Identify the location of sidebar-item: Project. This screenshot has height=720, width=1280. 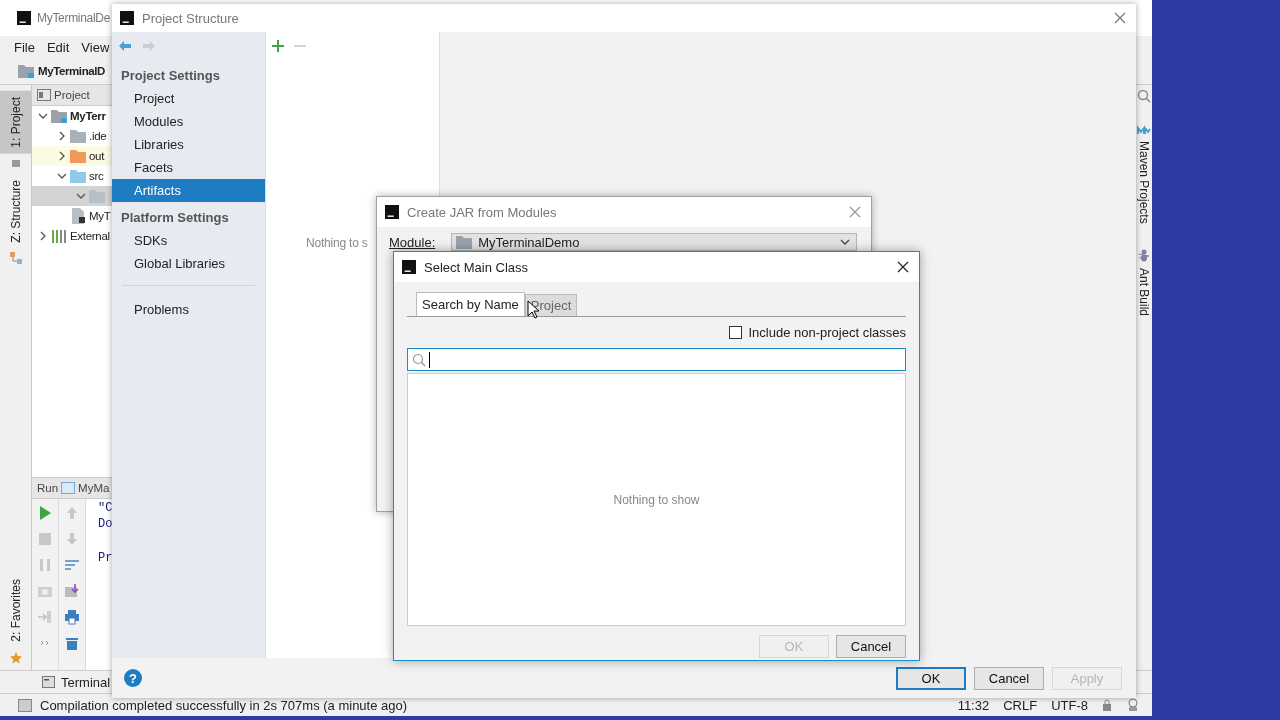
(188, 98).